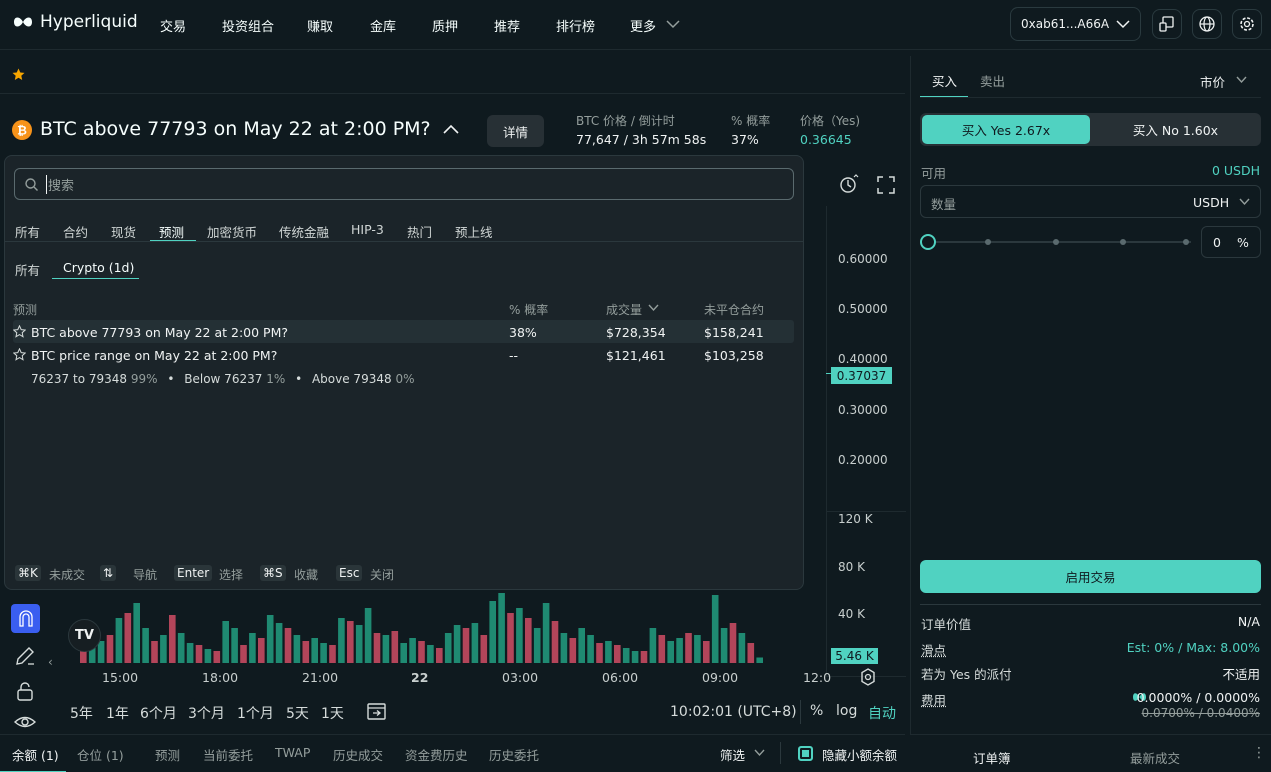 The height and width of the screenshot is (772, 1271). Describe the element at coordinates (376, 710) in the screenshot. I see `date-range-icon` at that location.